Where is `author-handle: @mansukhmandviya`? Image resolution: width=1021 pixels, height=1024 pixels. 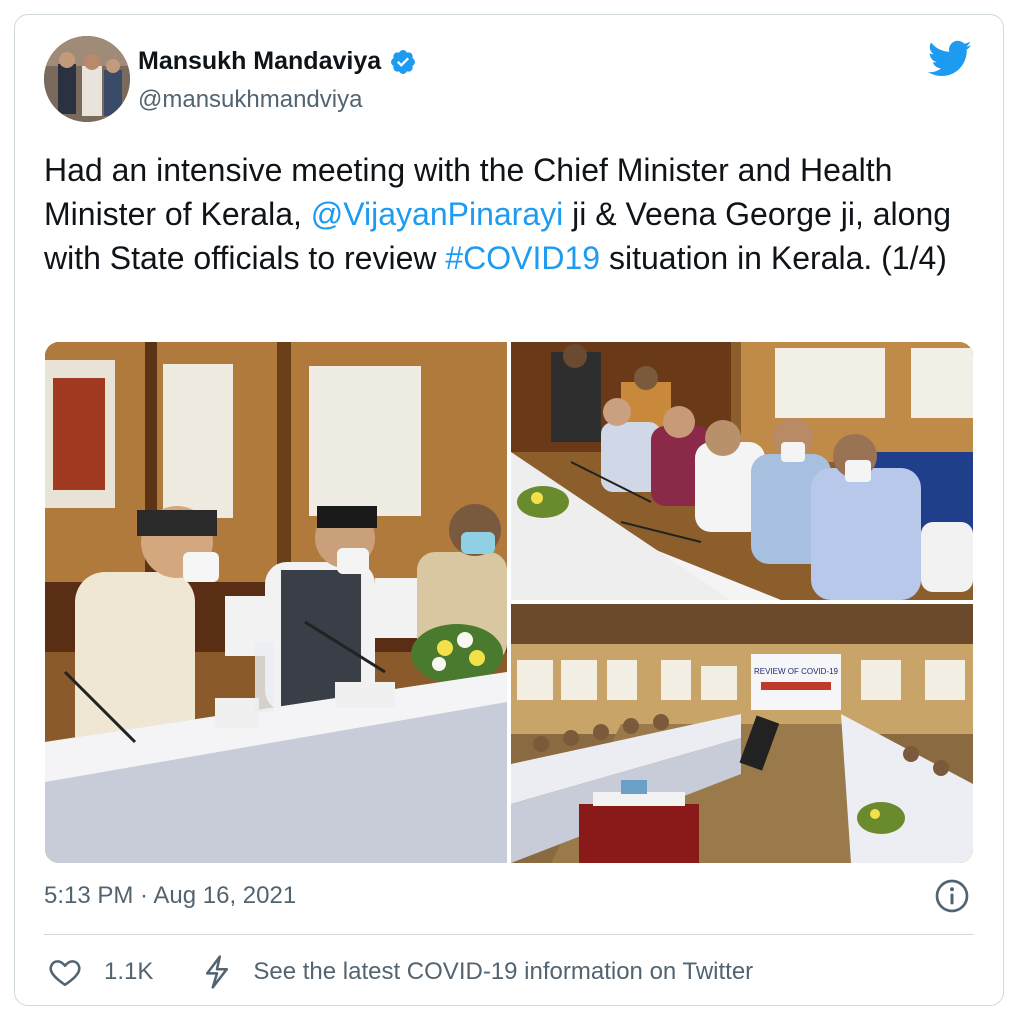
author-handle: @mansukhmandviya is located at coordinates (250, 100).